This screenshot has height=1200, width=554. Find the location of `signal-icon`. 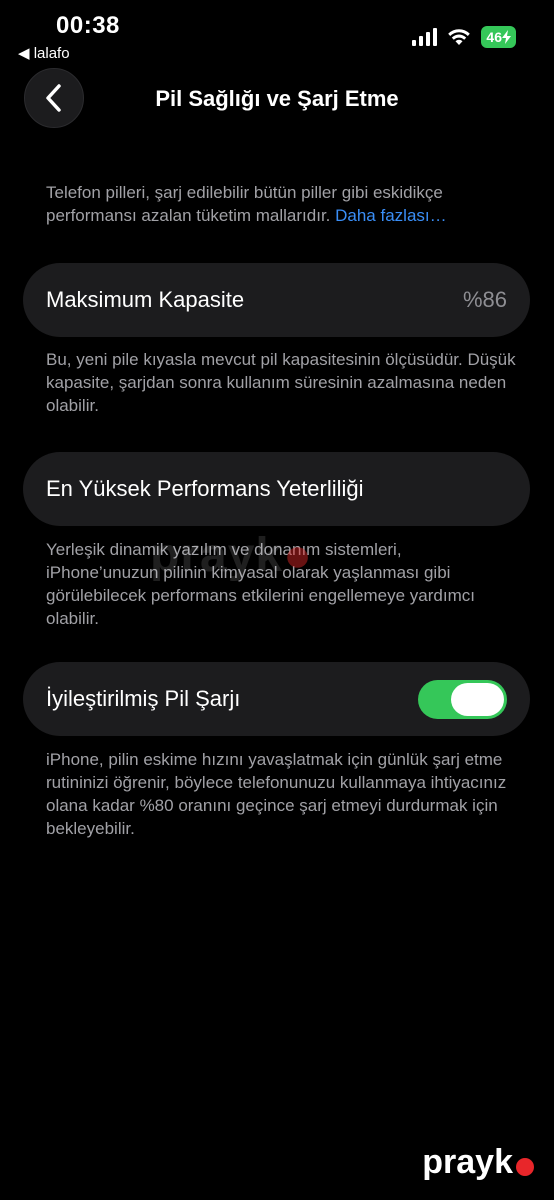

signal-icon is located at coordinates (425, 37).